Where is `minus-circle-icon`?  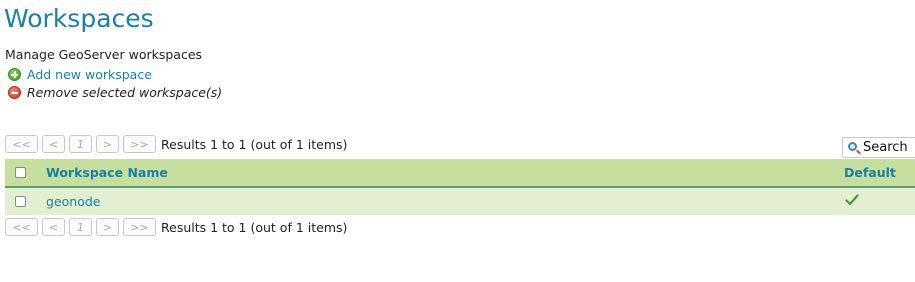 minus-circle-icon is located at coordinates (14, 92).